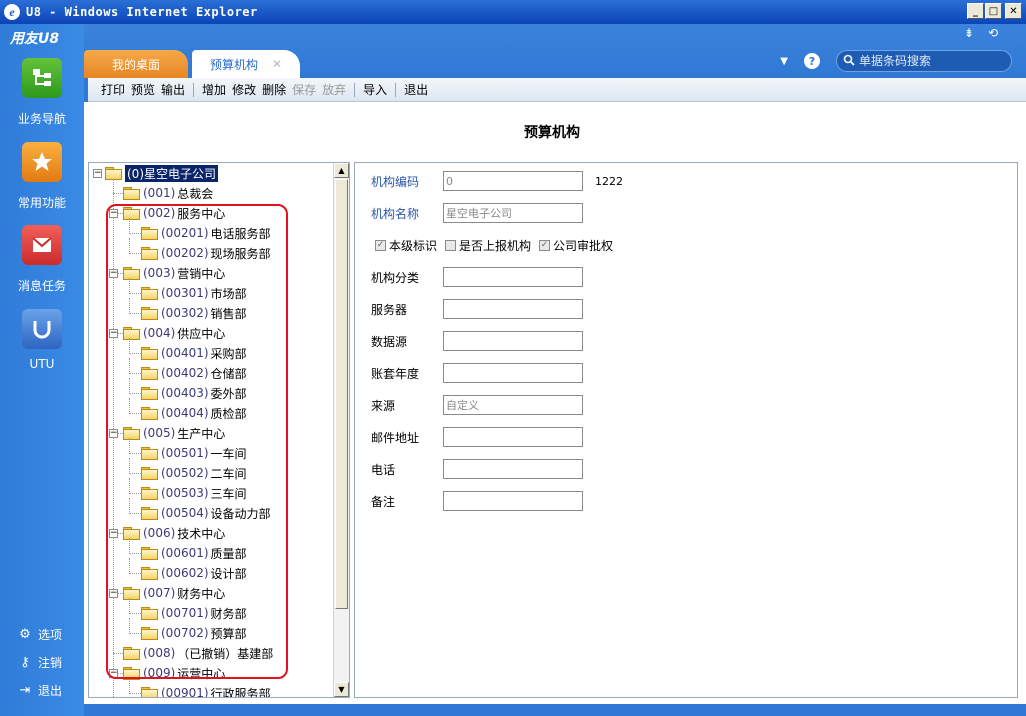 The width and height of the screenshot is (1026, 716). I want to click on tree-node: (00404) 质检部, so click(194, 413).